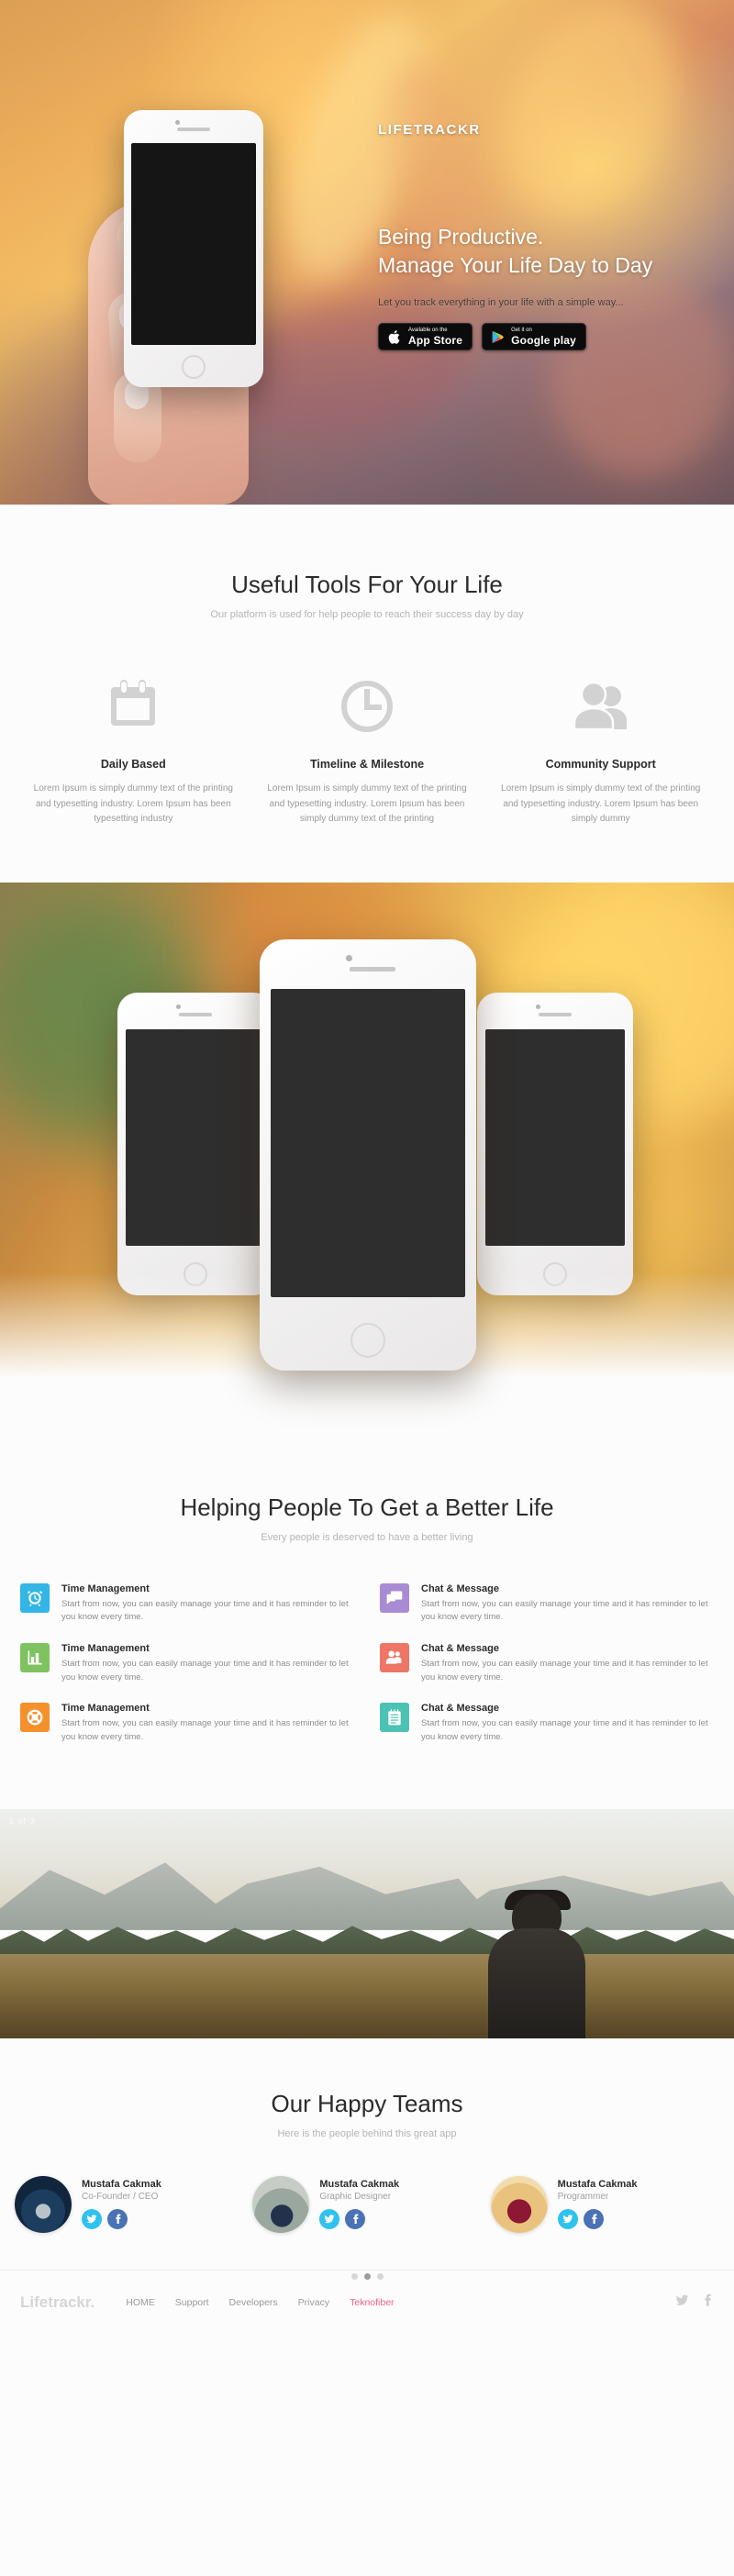  What do you see at coordinates (58, 2302) in the screenshot?
I see `footer-logo: Lifetrackr.` at bounding box center [58, 2302].